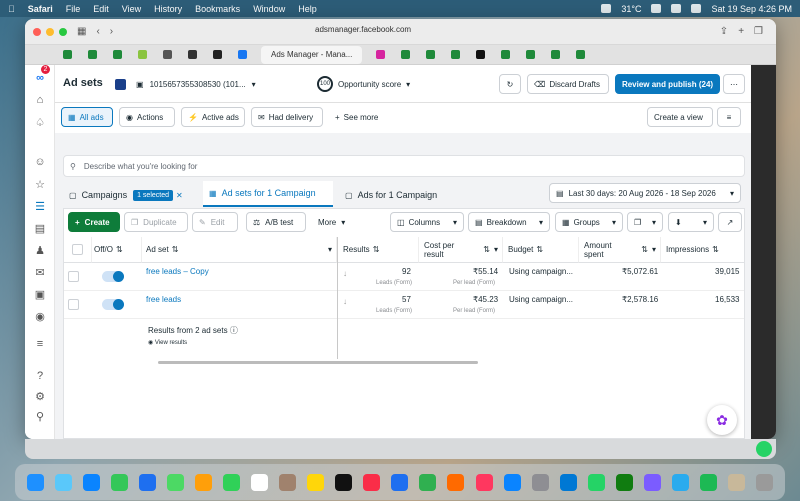 This screenshot has width=800, height=501. What do you see at coordinates (287, 117) in the screenshot?
I see `had-delivery-filter: ✉ Had delivery` at bounding box center [287, 117].